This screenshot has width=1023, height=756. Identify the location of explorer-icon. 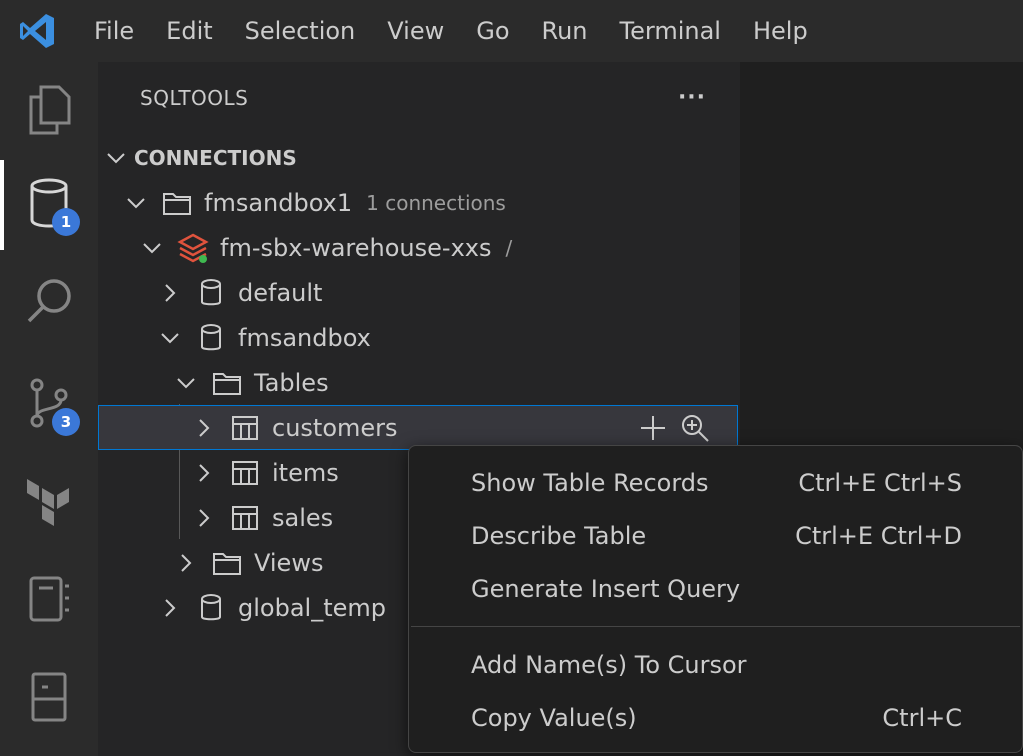
(49, 111).